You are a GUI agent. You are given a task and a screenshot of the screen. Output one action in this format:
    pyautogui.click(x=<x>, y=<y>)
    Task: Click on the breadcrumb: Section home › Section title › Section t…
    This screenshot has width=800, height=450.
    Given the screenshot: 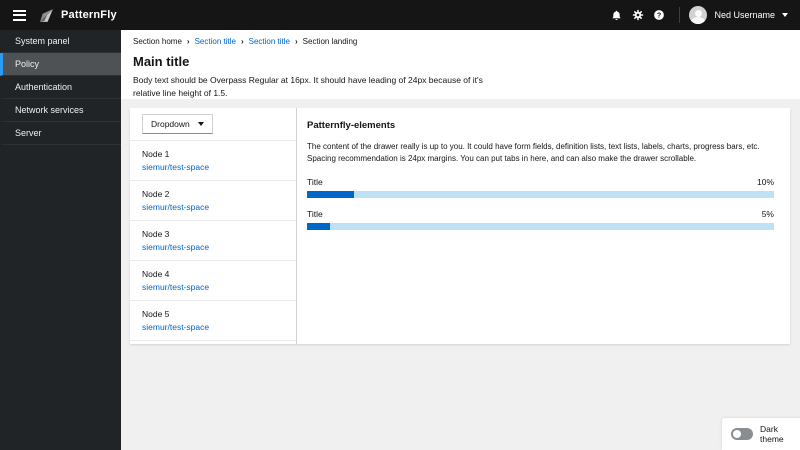 What is the action you would take?
    pyautogui.click(x=460, y=41)
    